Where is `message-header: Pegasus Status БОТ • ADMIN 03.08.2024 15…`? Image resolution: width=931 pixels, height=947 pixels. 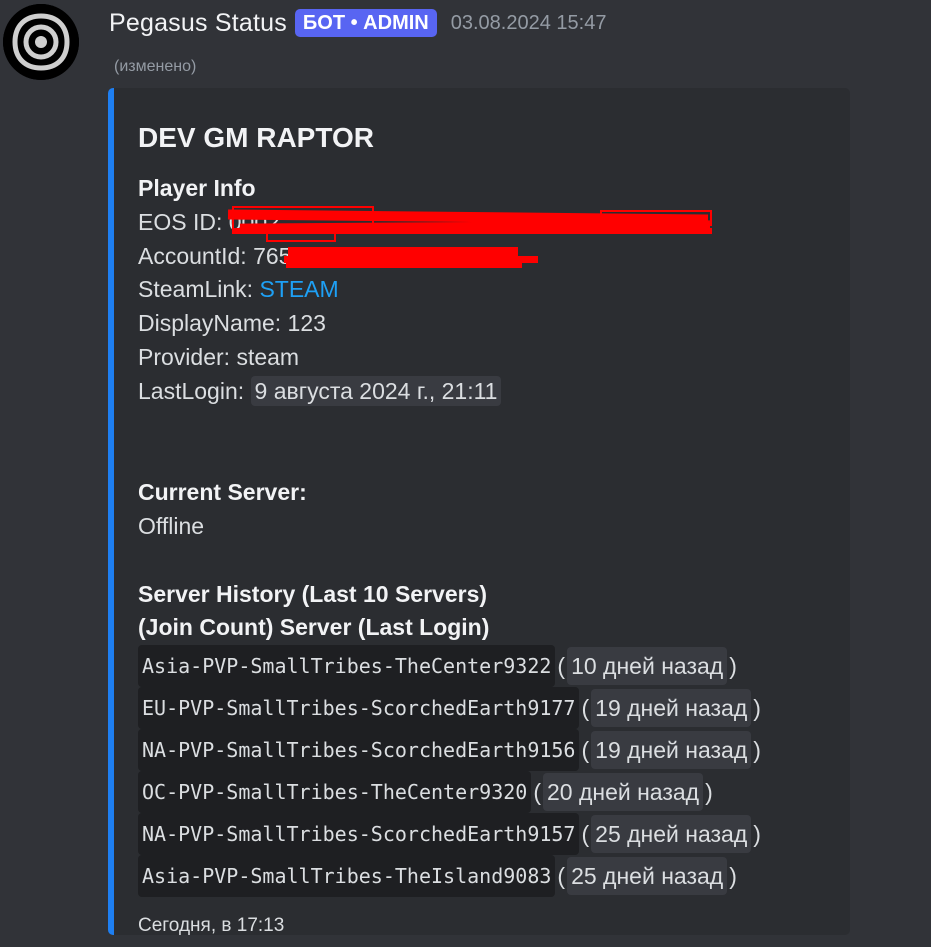 message-header: Pegasus Status БОТ • ADMIN 03.08.2024 15… is located at coordinates (357, 23).